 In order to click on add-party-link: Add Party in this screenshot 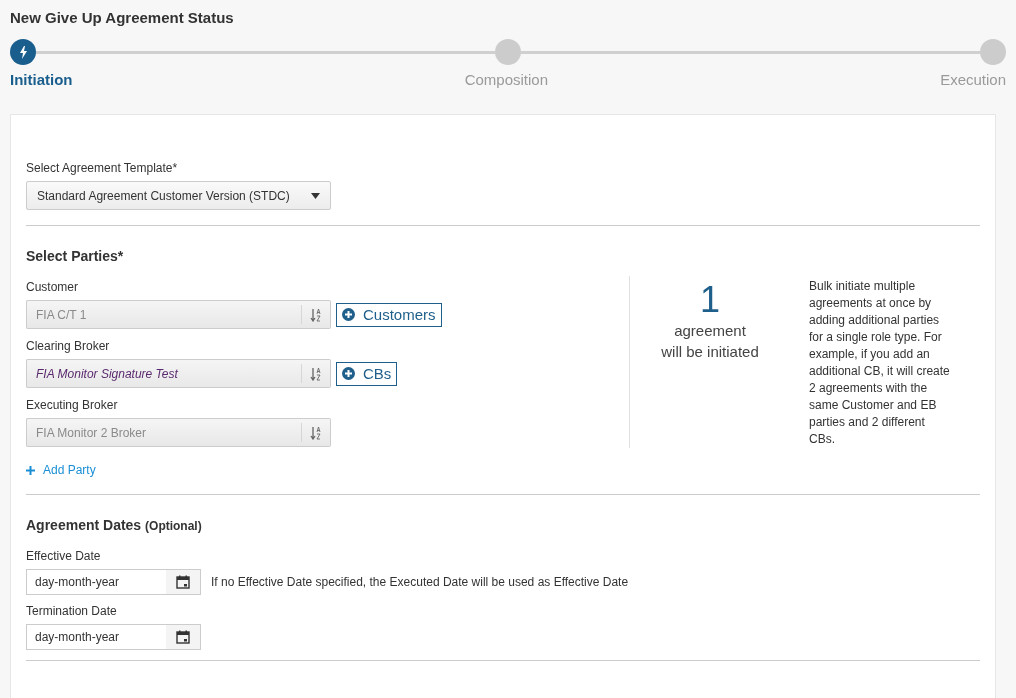, I will do `click(61, 470)`.